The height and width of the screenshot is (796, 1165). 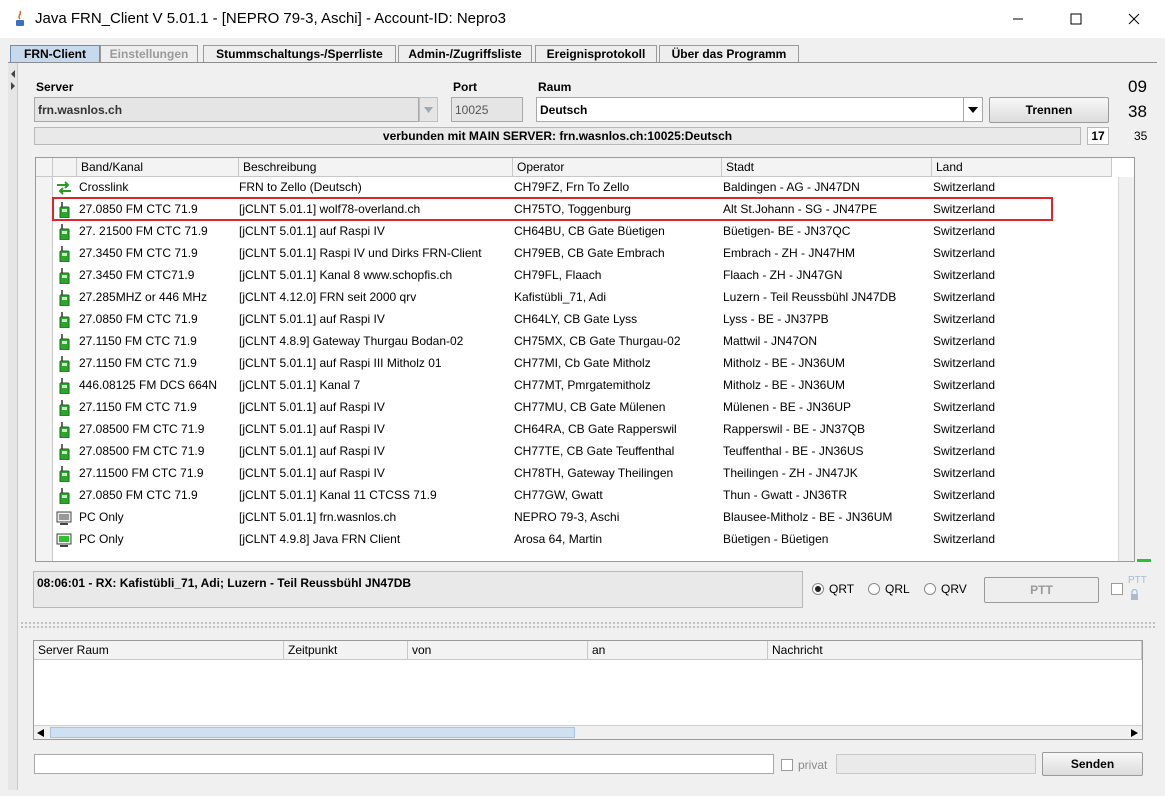 I want to click on horizontal-scrollbar, so click(x=588, y=732).